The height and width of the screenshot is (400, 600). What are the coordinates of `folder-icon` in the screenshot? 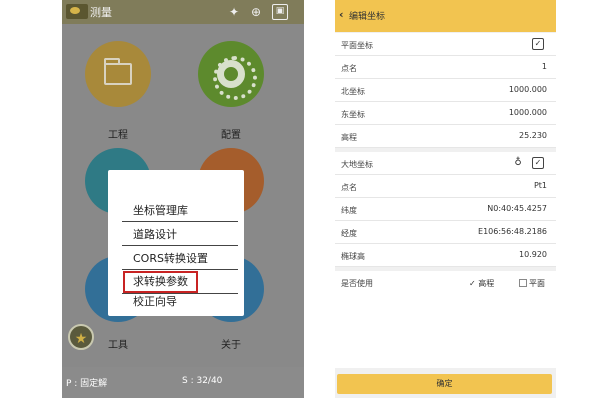 It's located at (118, 71).